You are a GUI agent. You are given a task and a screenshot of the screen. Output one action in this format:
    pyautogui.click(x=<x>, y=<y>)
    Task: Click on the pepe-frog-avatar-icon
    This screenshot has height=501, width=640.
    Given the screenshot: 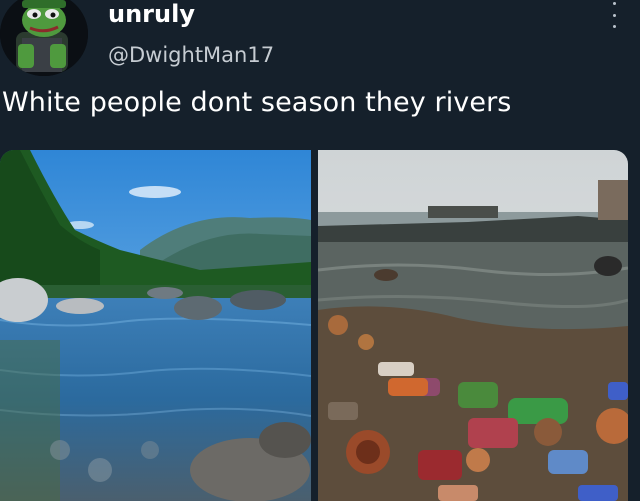 What is the action you would take?
    pyautogui.click(x=44, y=38)
    